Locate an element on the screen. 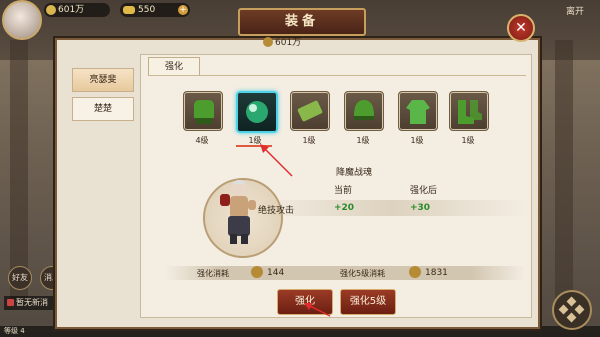  add-gold-button: + is located at coordinates (183, 10).